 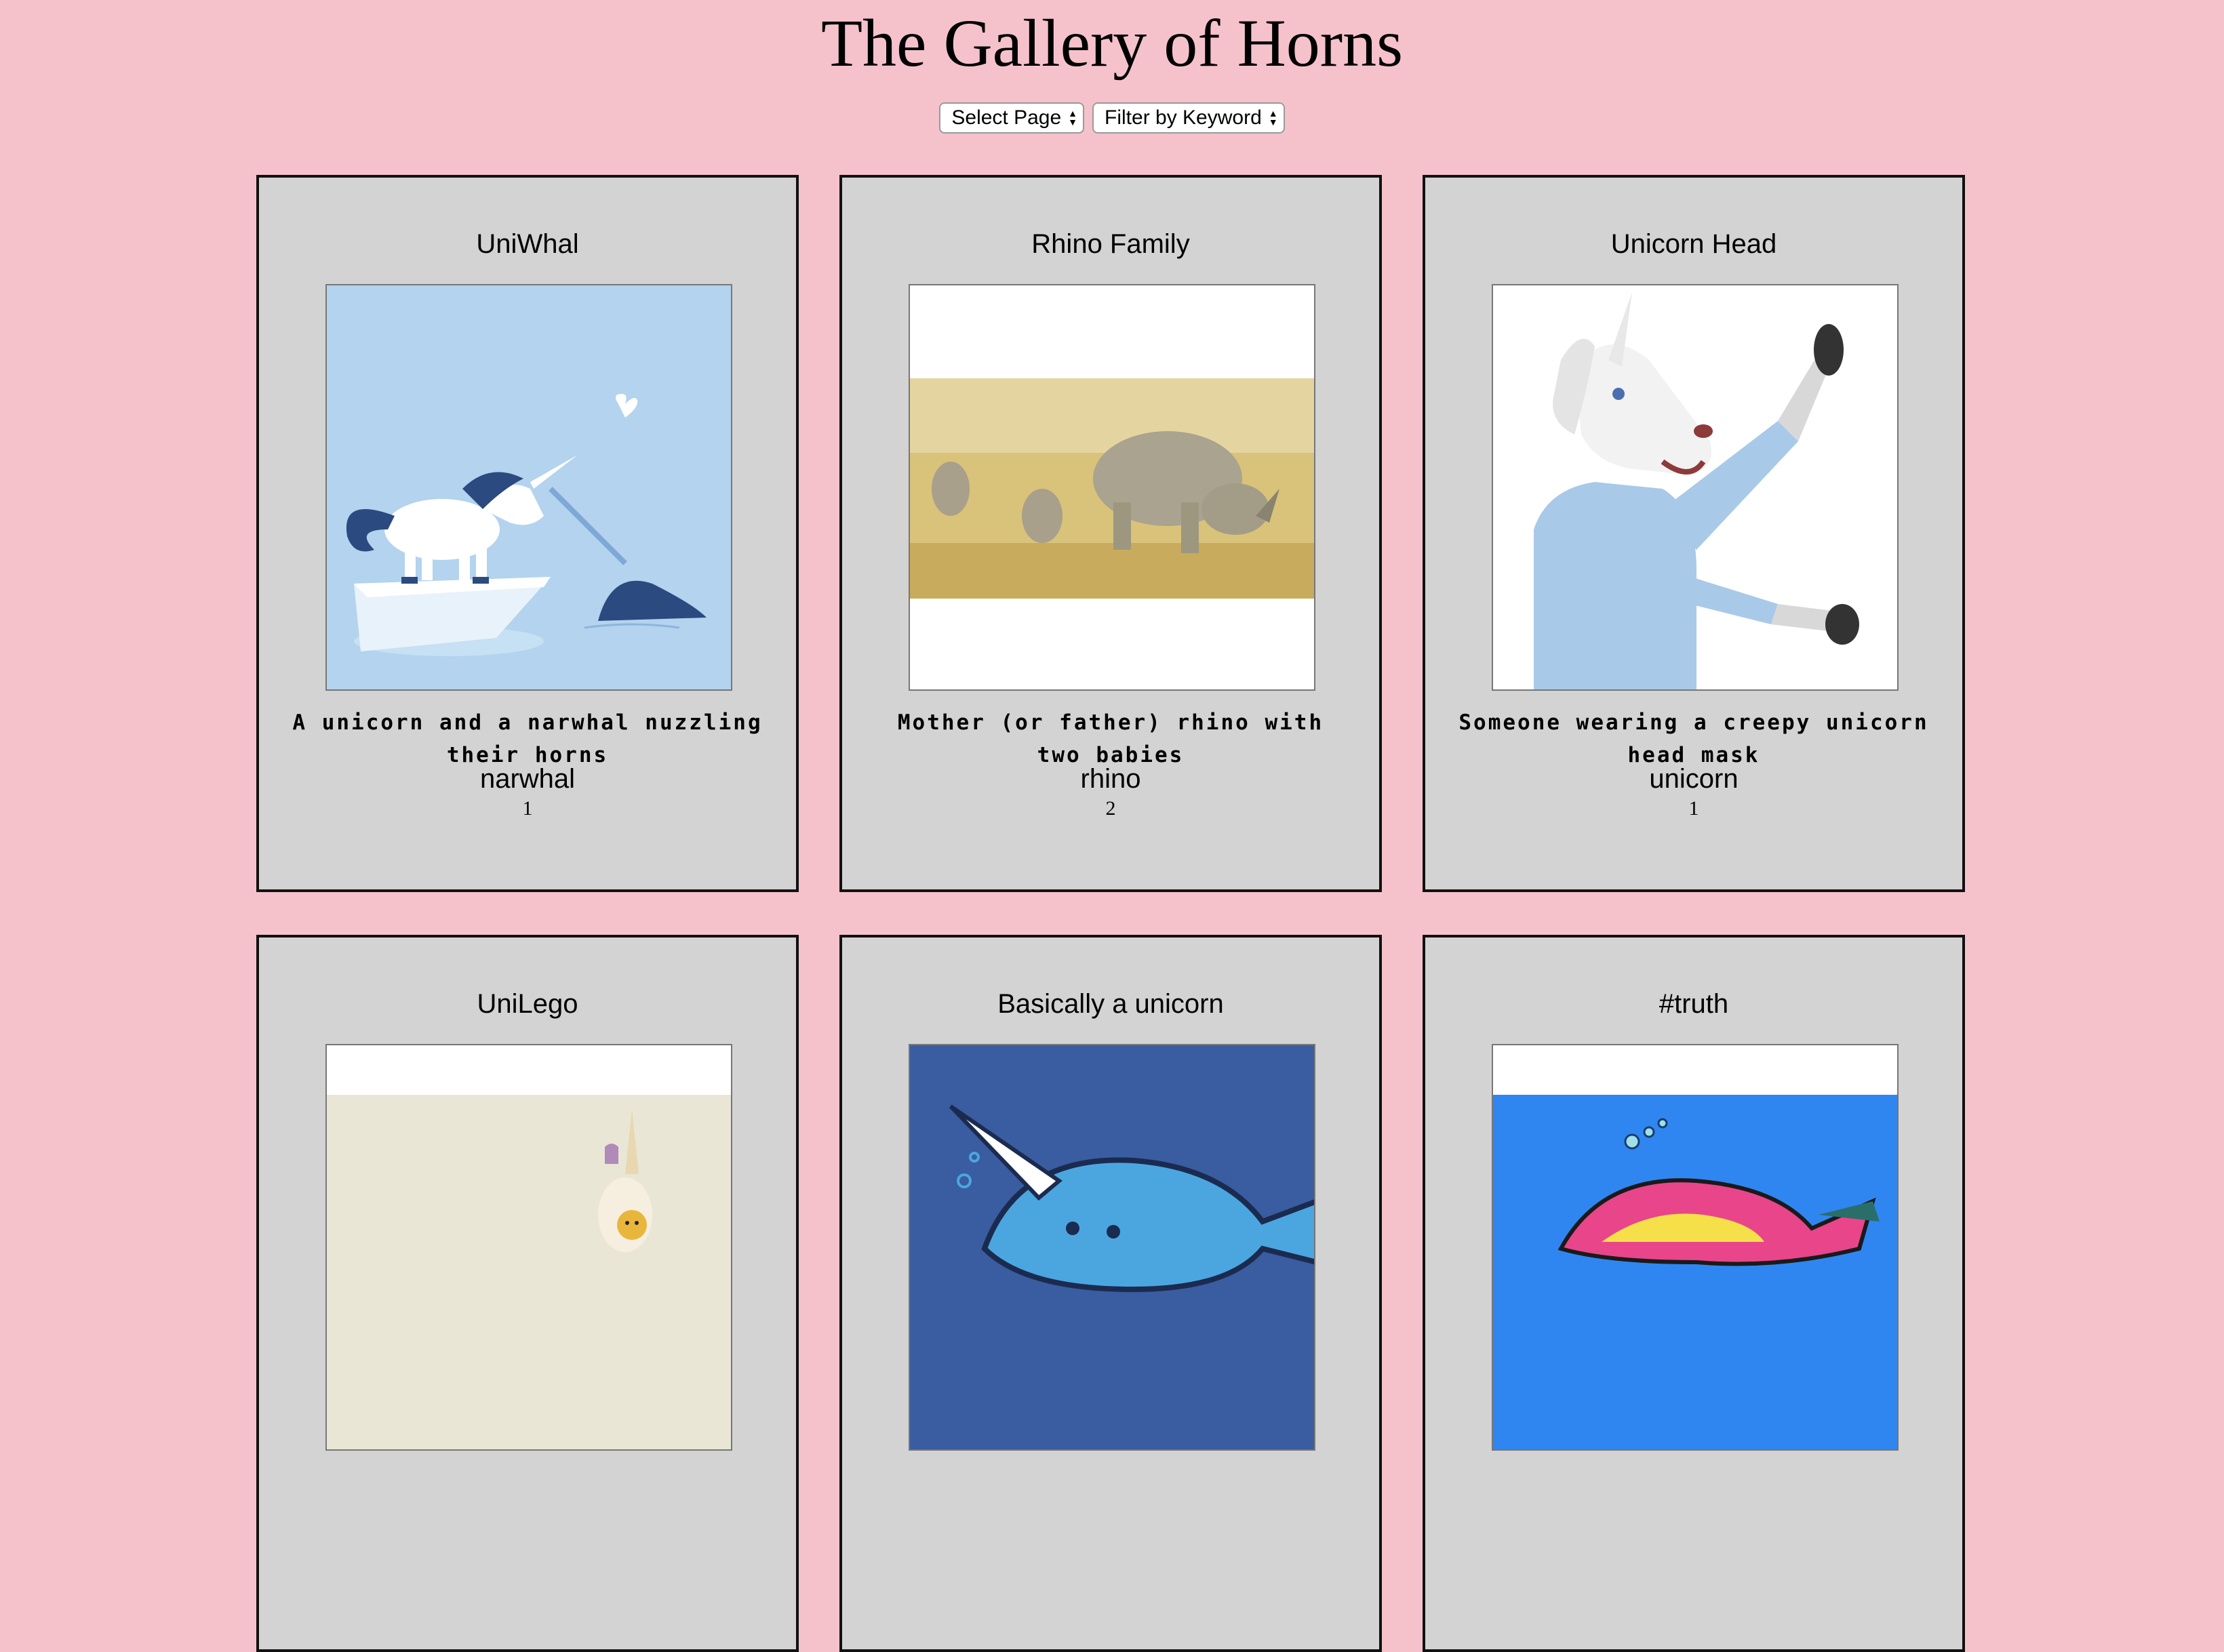 I want to click on gallery-card: #truth, so click(x=1694, y=1293).